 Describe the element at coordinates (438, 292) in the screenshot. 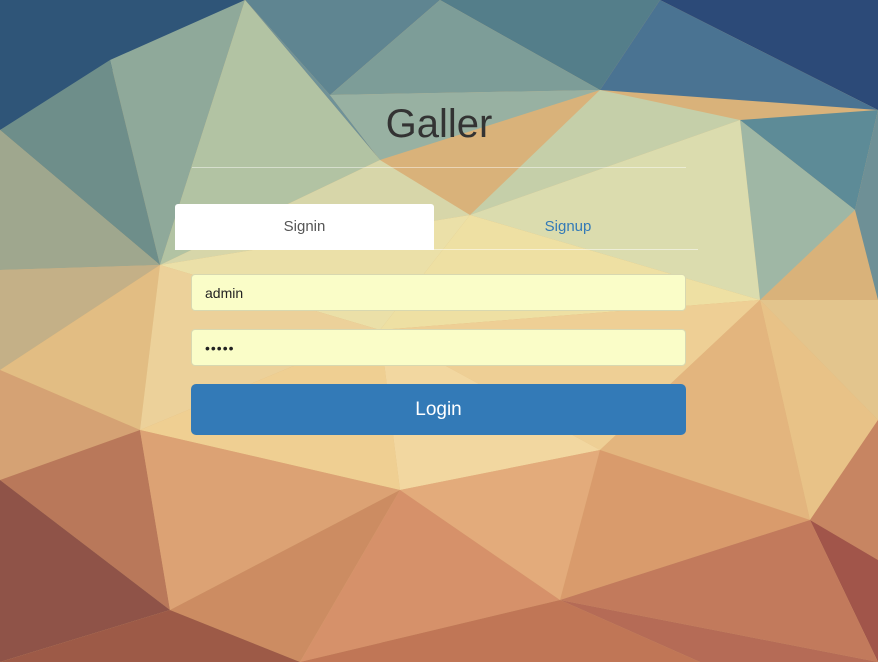

I see `username-input` at that location.